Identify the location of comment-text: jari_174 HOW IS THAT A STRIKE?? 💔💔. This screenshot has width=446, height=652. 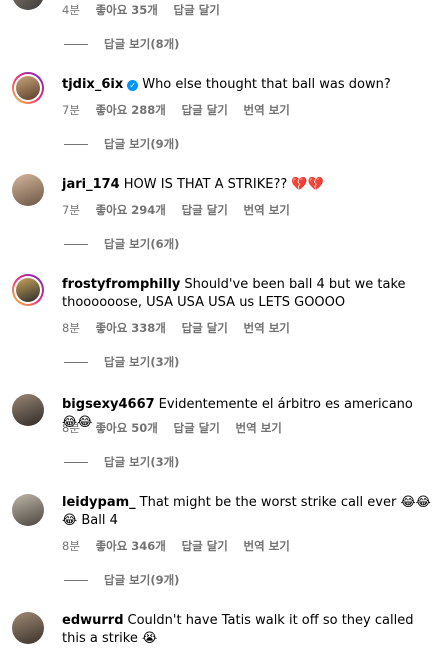
(247, 185).